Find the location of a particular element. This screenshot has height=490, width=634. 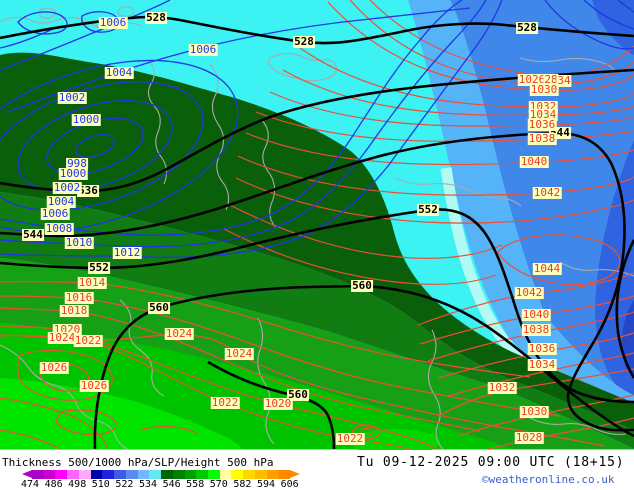

slp-label-high: 1014 is located at coordinates (92, 282).